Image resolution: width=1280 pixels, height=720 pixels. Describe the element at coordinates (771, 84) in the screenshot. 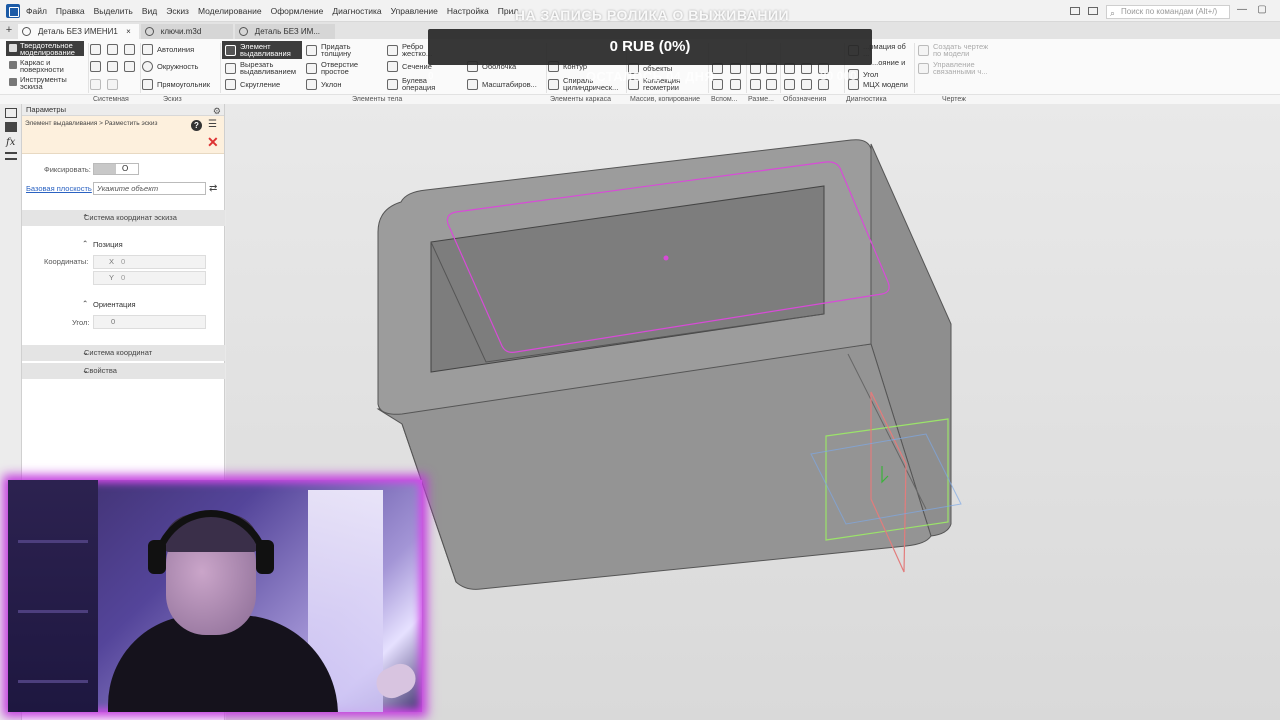

I see `dimension-auto-icon` at that location.